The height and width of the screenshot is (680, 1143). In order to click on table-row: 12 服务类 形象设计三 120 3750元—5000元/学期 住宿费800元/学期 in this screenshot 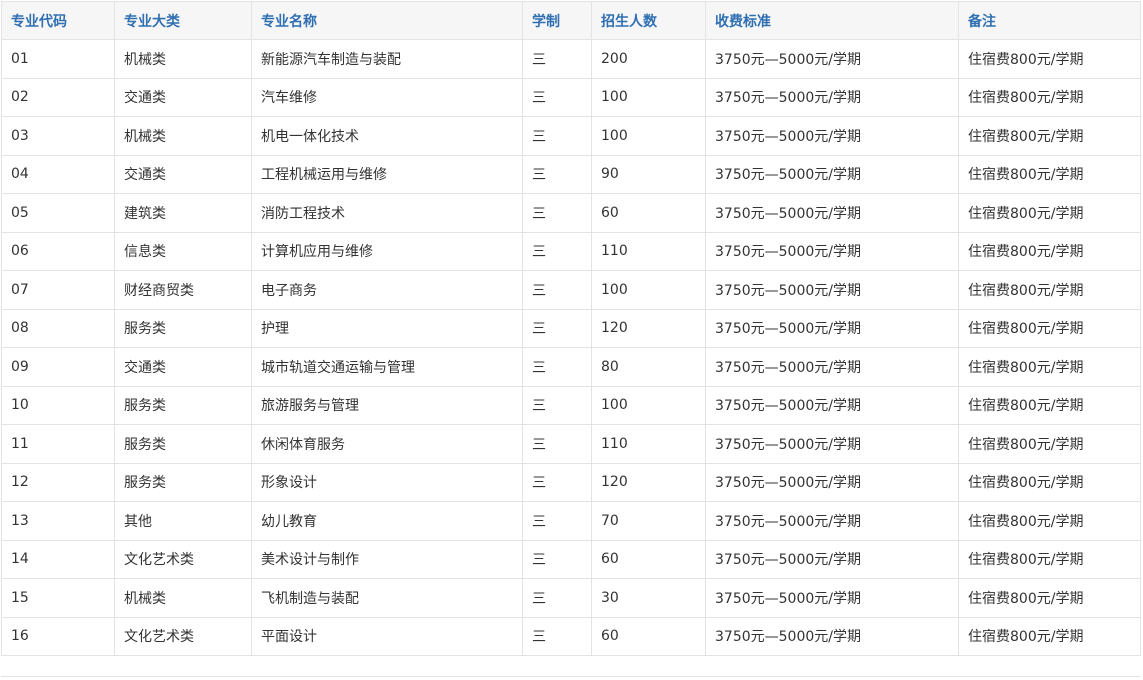, I will do `click(571, 482)`.